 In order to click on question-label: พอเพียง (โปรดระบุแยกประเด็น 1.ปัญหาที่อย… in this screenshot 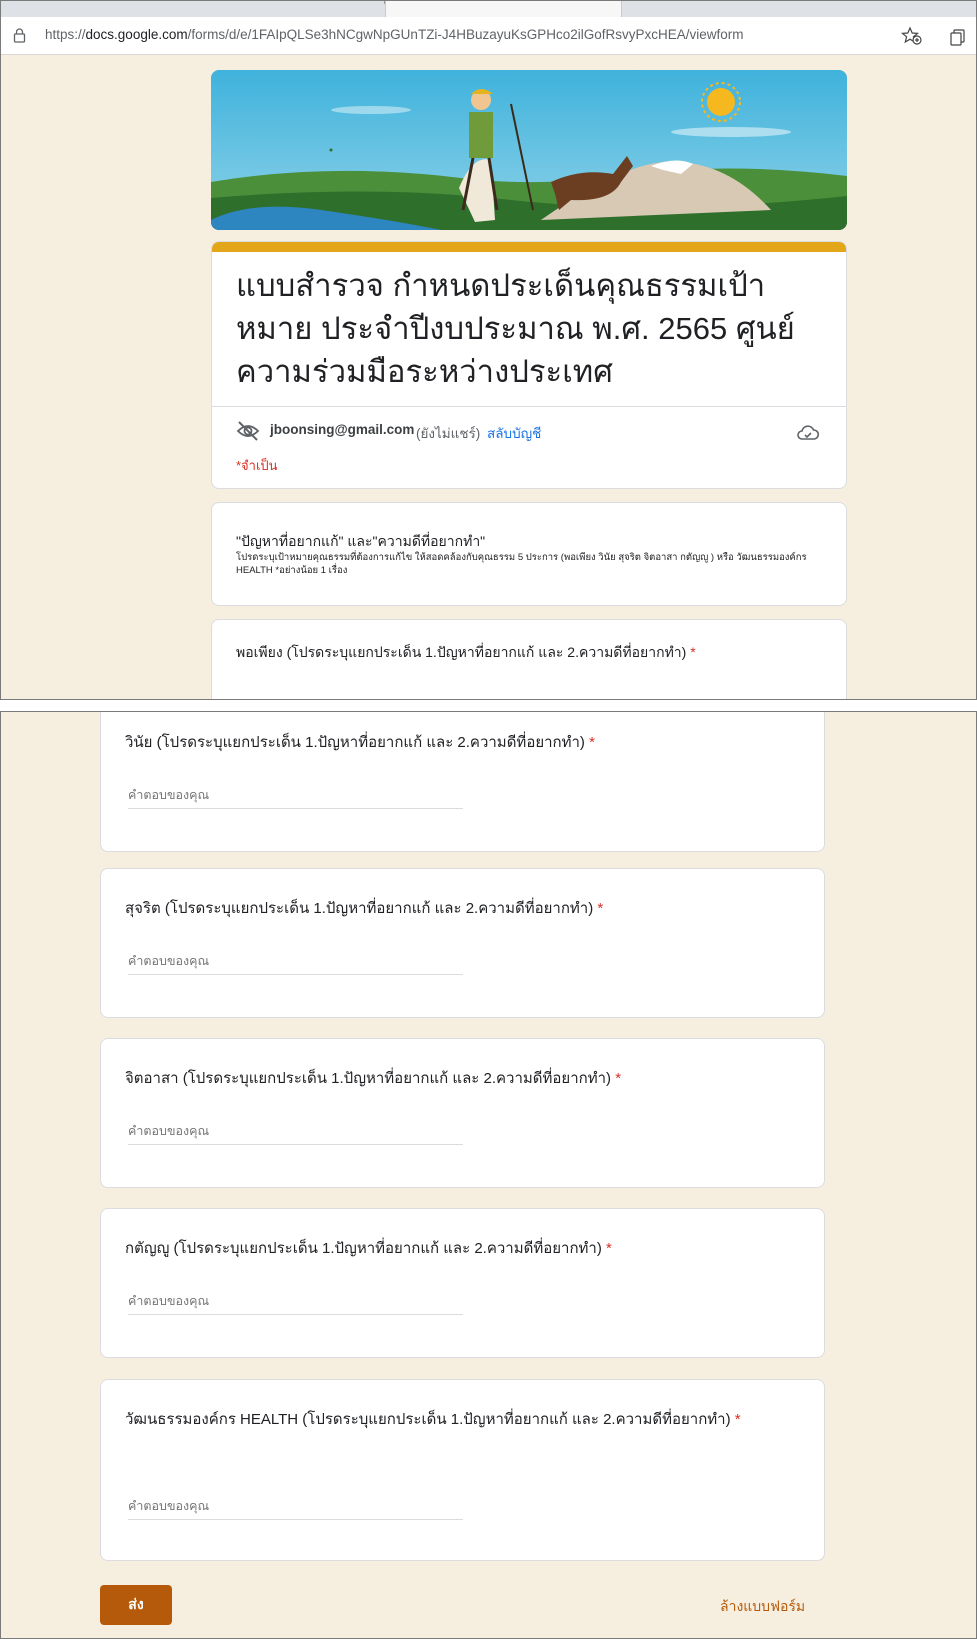, I will do `click(466, 652)`.